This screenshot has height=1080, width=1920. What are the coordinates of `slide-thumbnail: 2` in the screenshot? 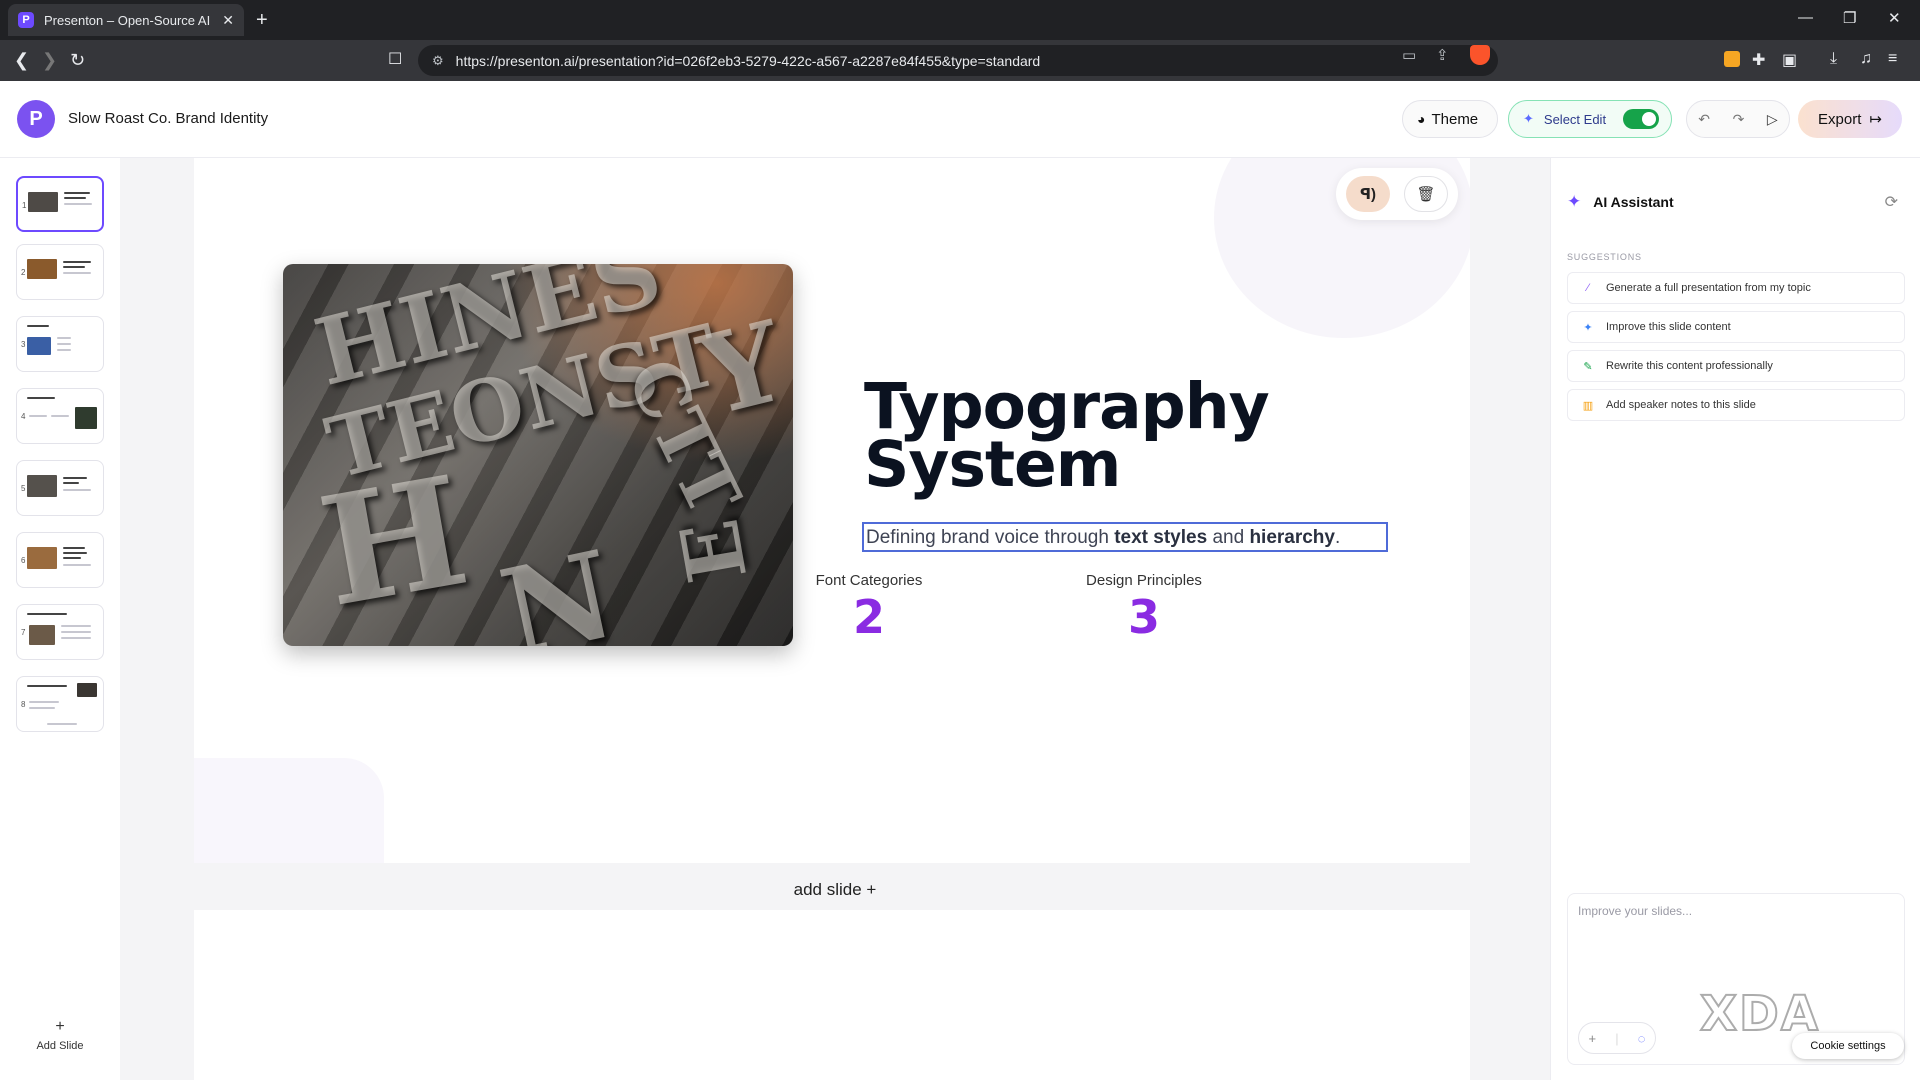 It's located at (60, 272).